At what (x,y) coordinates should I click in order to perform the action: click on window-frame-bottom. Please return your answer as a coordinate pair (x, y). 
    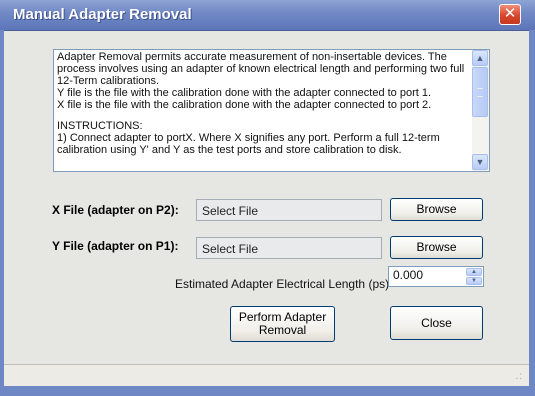
    Looking at the image, I should click on (267, 391).